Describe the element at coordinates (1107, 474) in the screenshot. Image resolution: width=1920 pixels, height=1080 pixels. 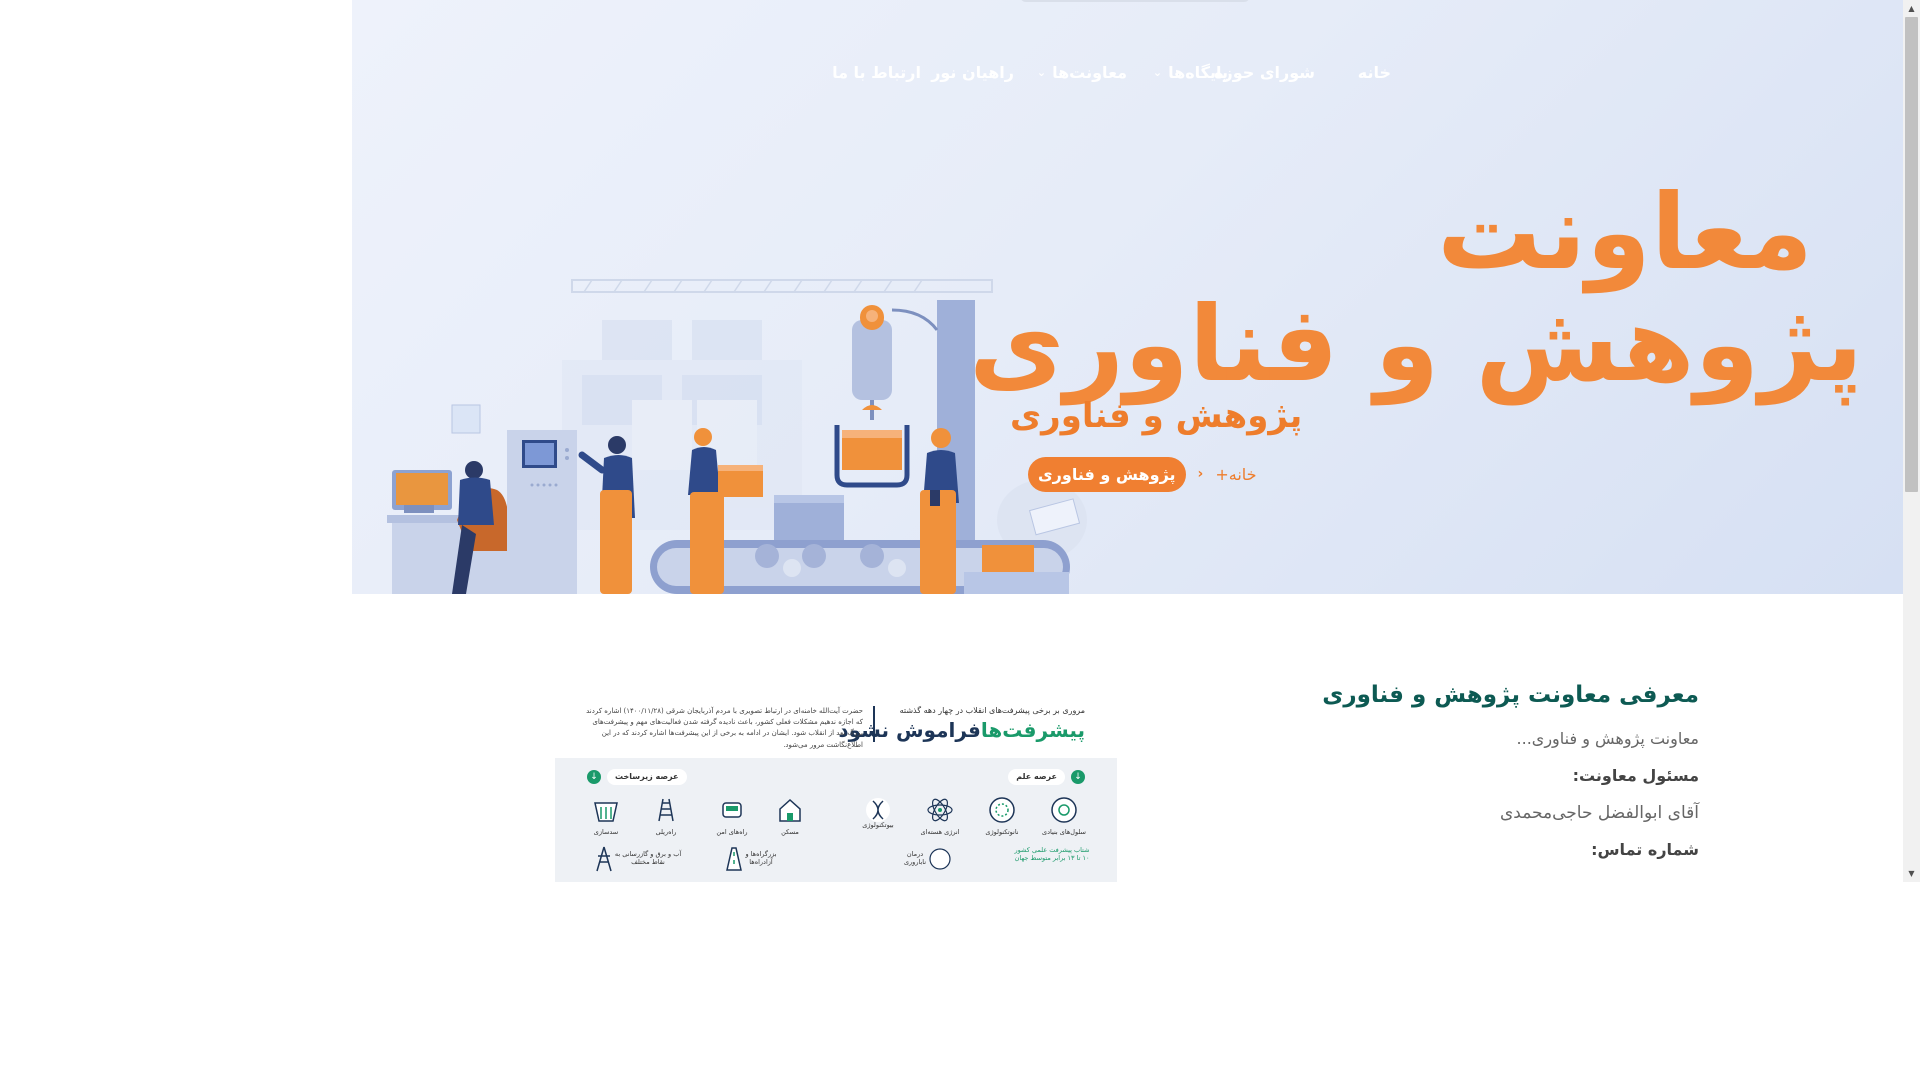
I see `breadcrumb-current: پژوهش و فناوری` at that location.